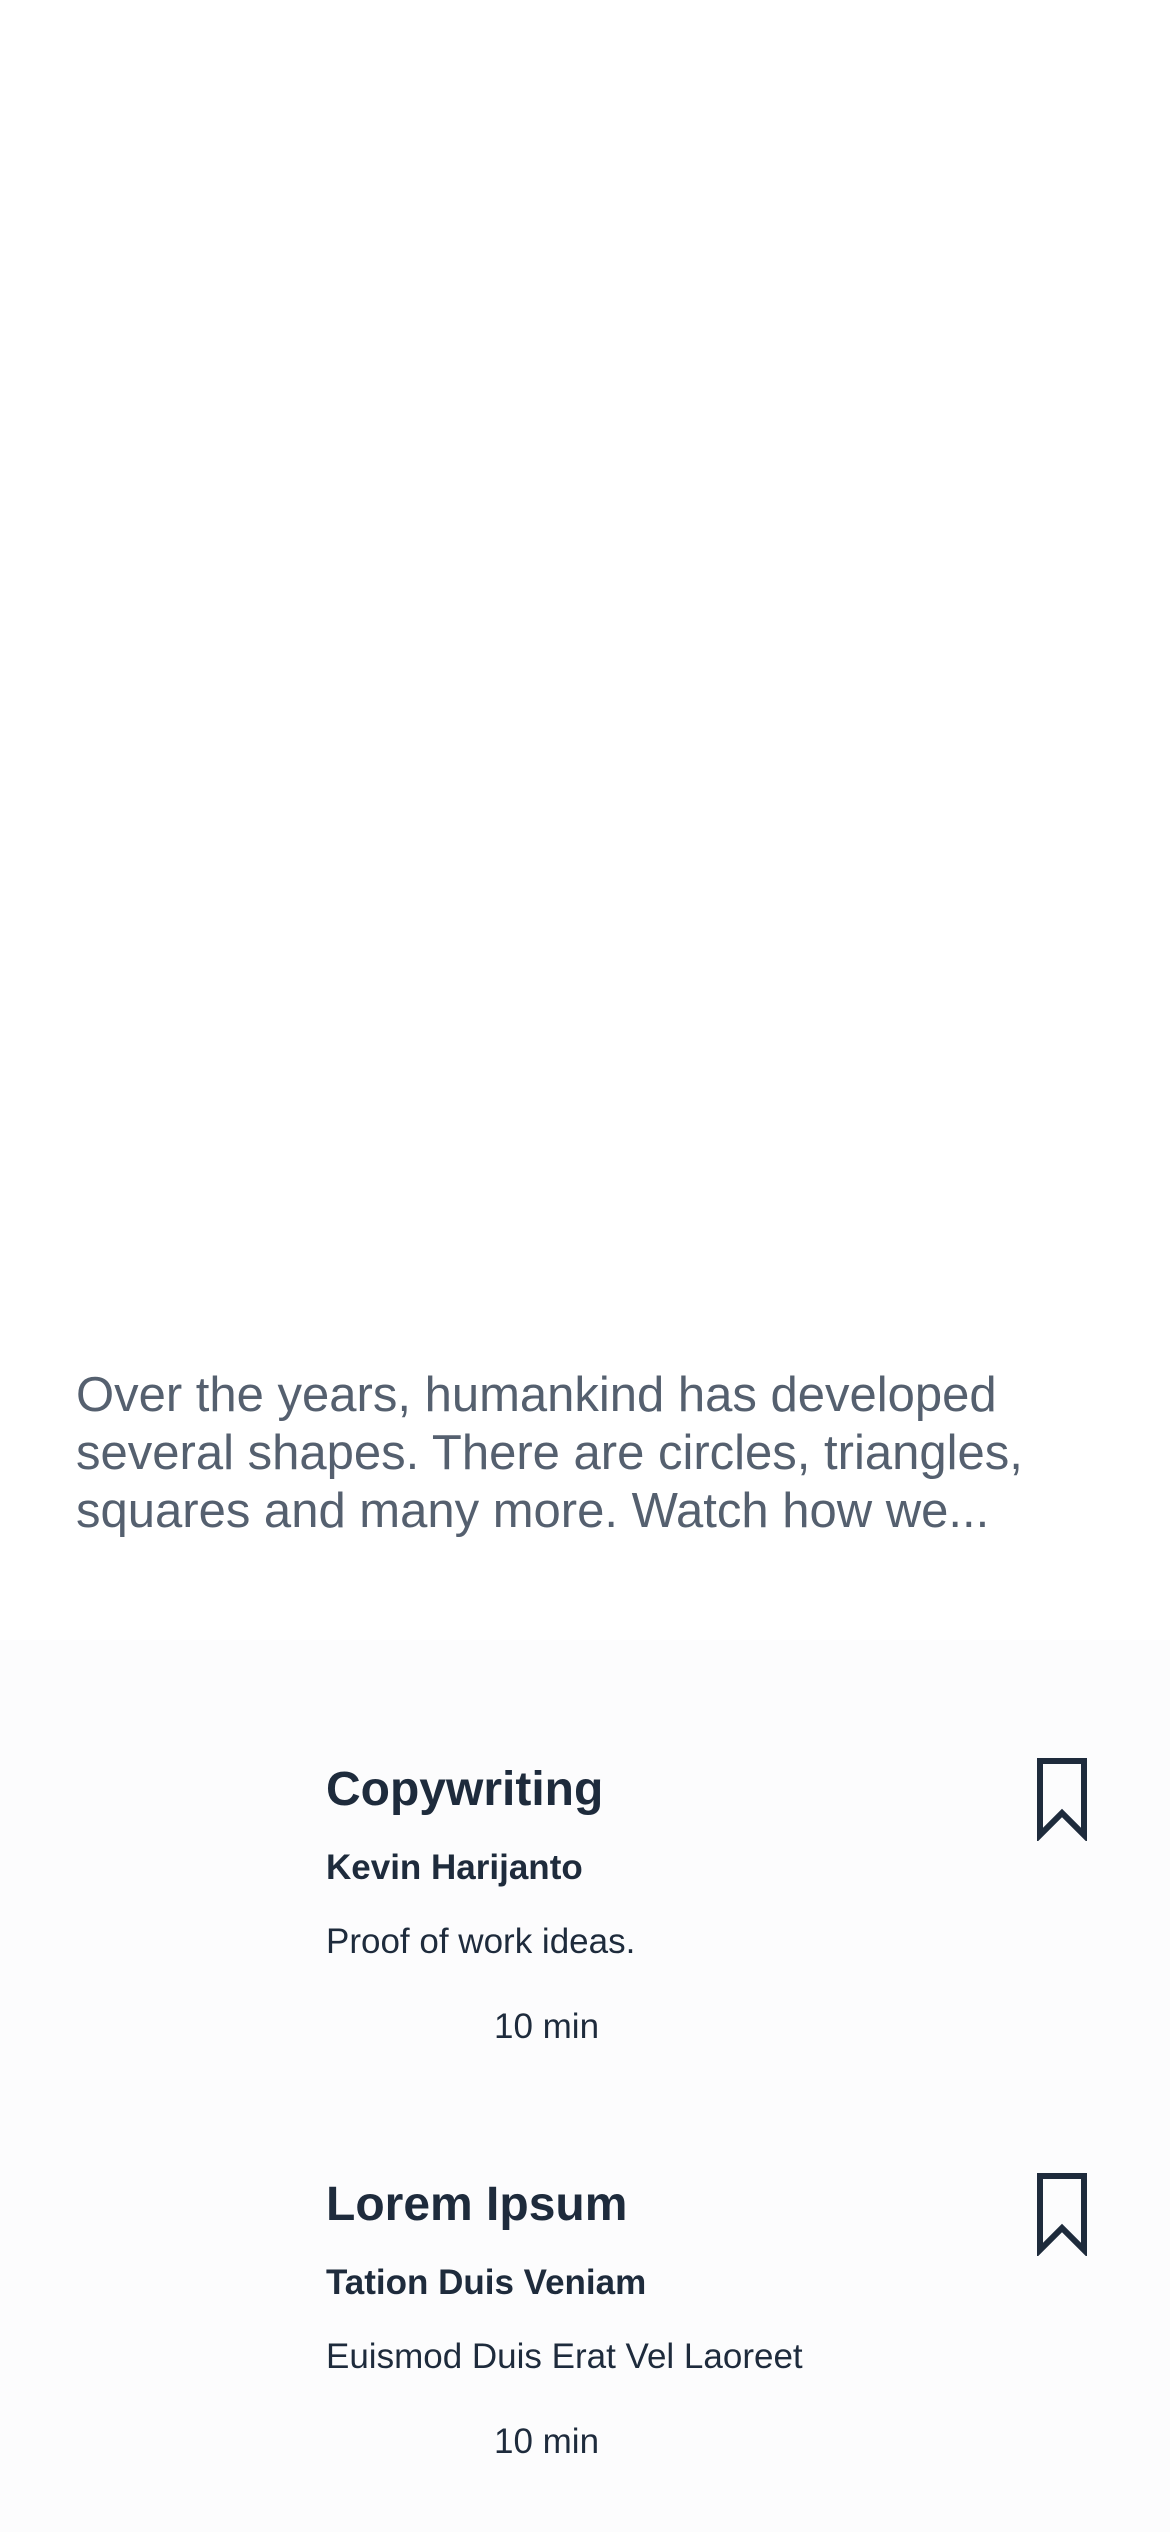 The image size is (1170, 2532). Describe the element at coordinates (481, 1941) in the screenshot. I see `card-description: Proof of work ideas.` at that location.